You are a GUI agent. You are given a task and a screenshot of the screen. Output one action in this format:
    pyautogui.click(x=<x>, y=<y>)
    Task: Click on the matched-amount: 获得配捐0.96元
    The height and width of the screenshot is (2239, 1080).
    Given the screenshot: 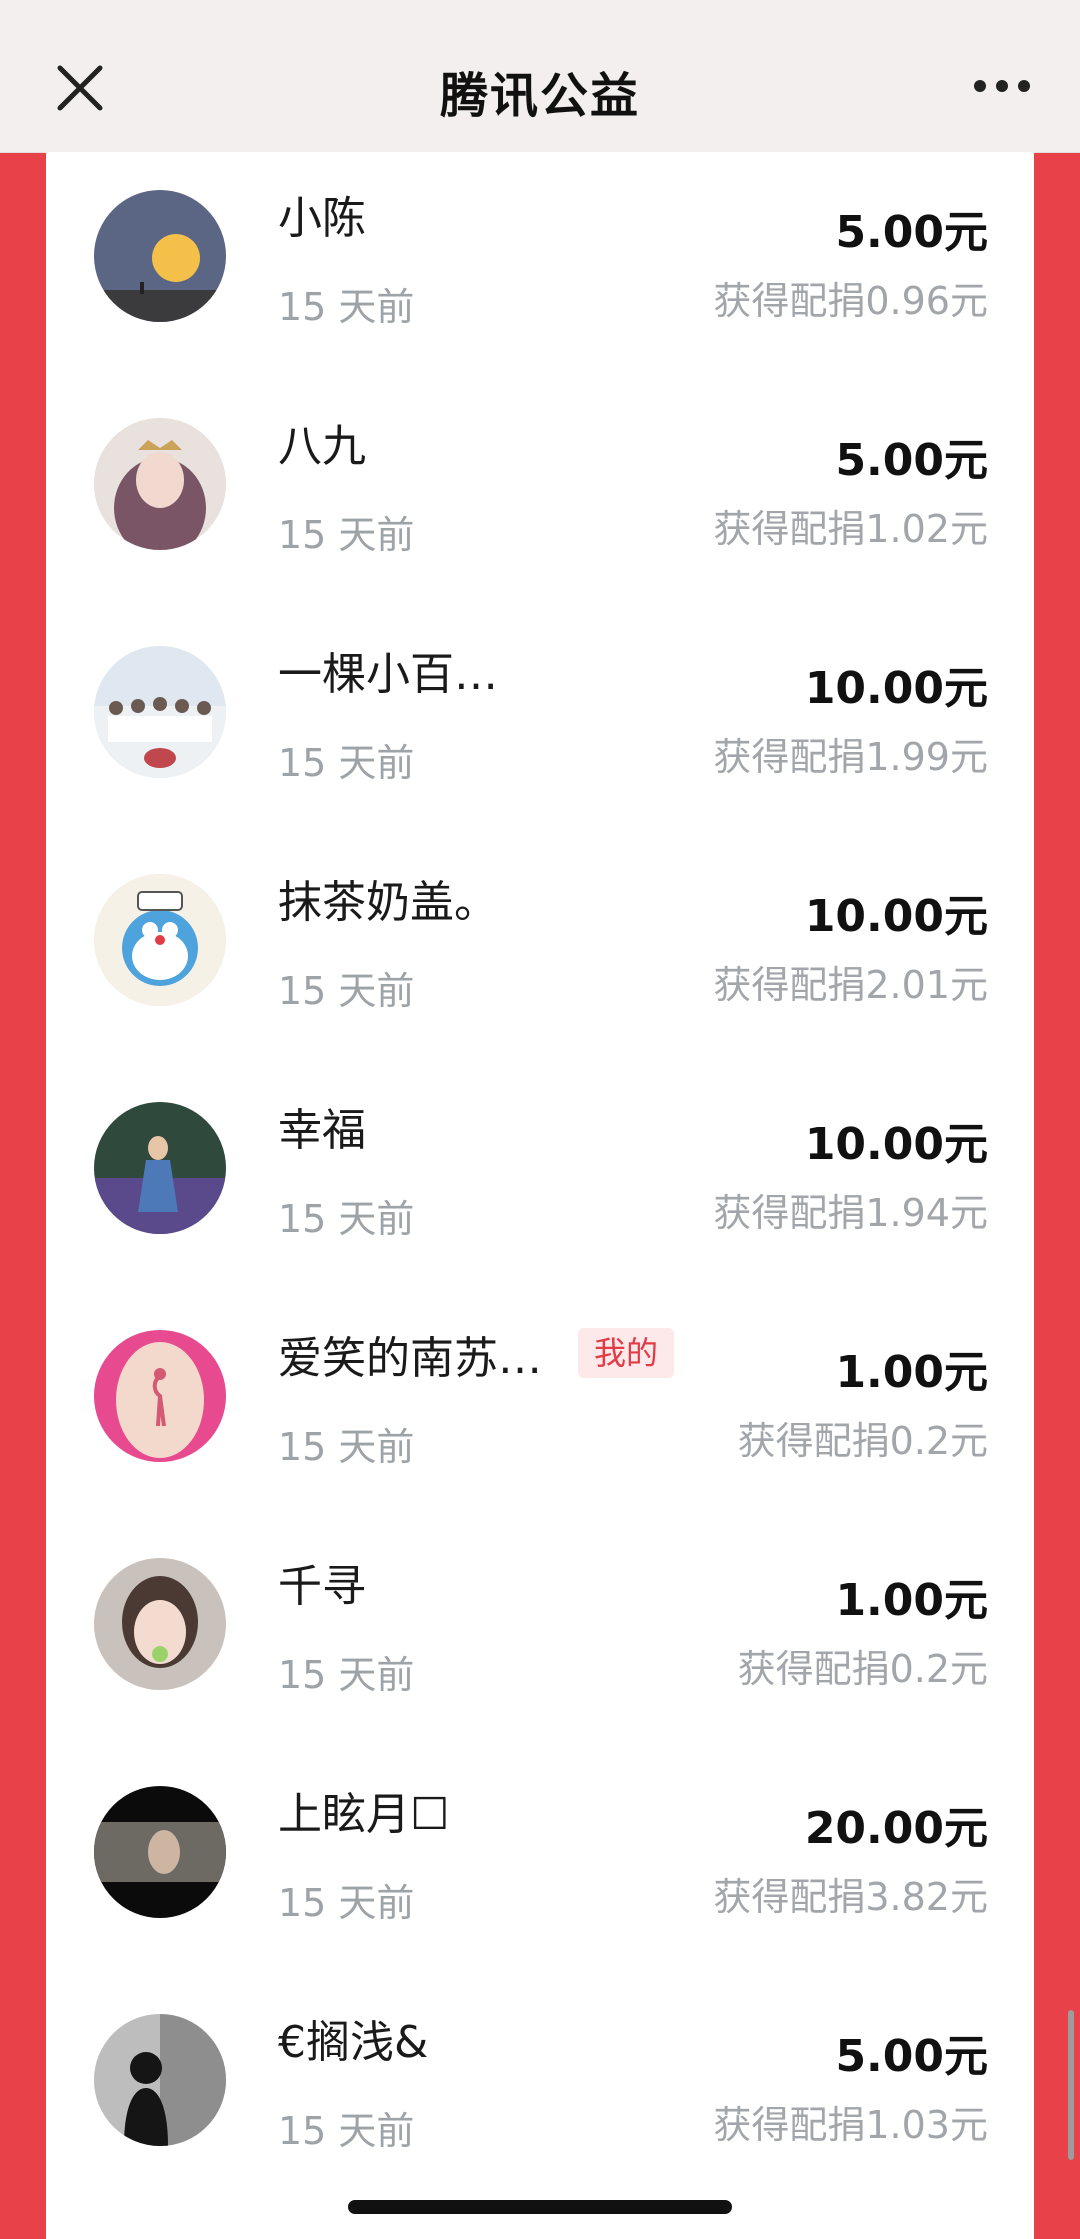 What is the action you would take?
    pyautogui.click(x=850, y=301)
    